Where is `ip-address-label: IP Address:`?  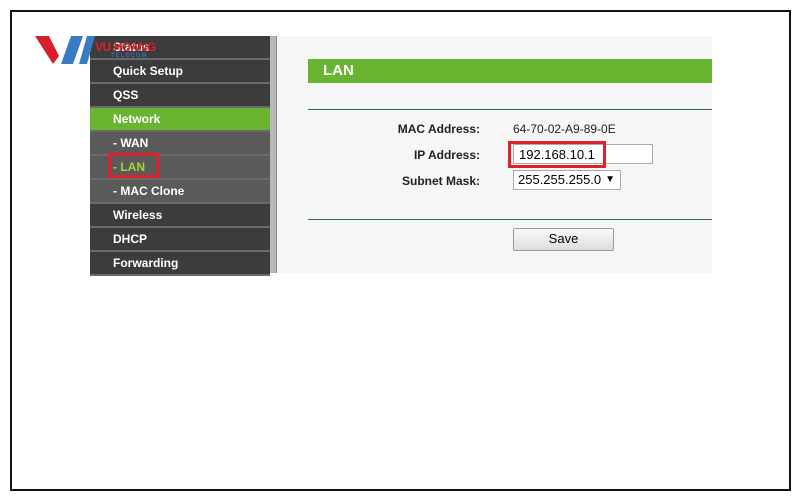 ip-address-label: IP Address: is located at coordinates (446, 155).